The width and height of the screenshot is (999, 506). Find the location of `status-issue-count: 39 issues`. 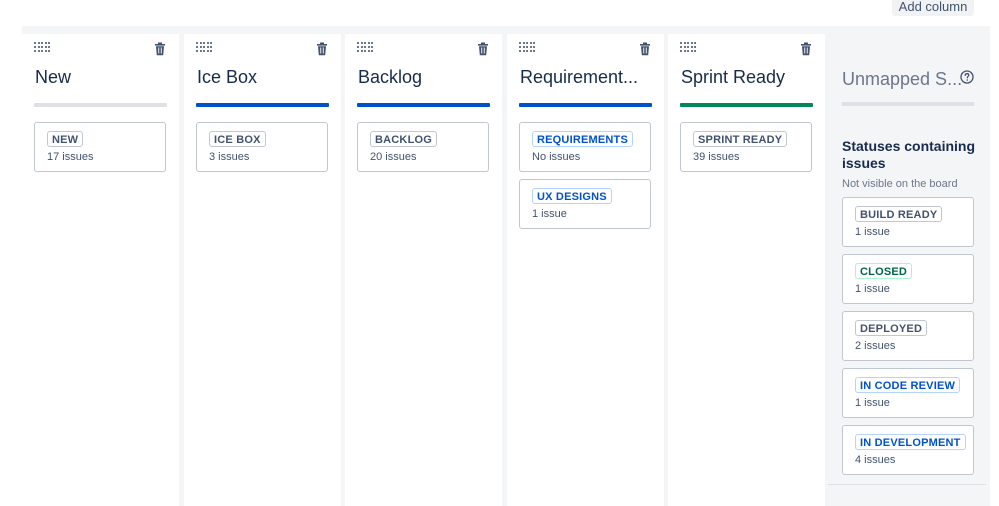

status-issue-count: 39 issues is located at coordinates (716, 157).